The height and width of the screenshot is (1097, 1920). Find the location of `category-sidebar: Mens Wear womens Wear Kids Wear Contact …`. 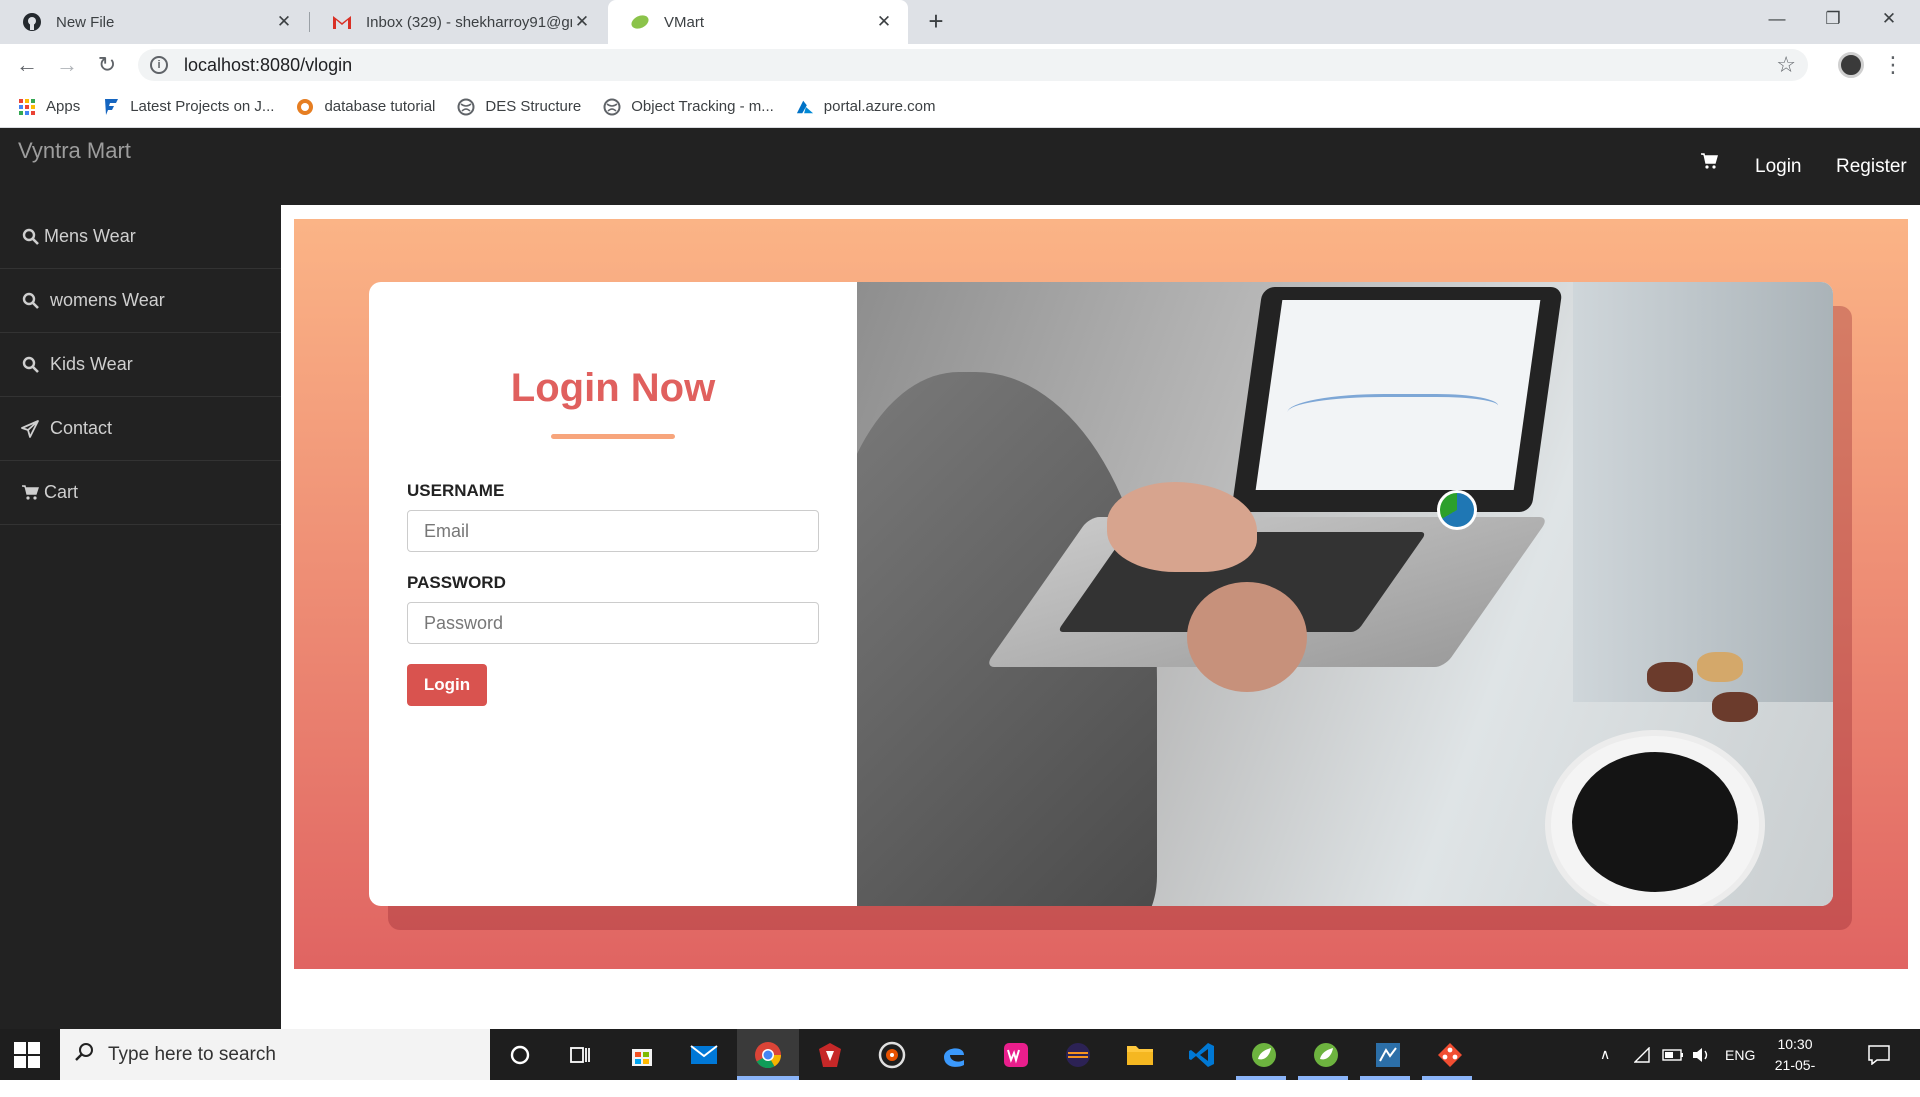

category-sidebar: Mens Wear womens Wear Kids Wear Contact … is located at coordinates (140, 617).